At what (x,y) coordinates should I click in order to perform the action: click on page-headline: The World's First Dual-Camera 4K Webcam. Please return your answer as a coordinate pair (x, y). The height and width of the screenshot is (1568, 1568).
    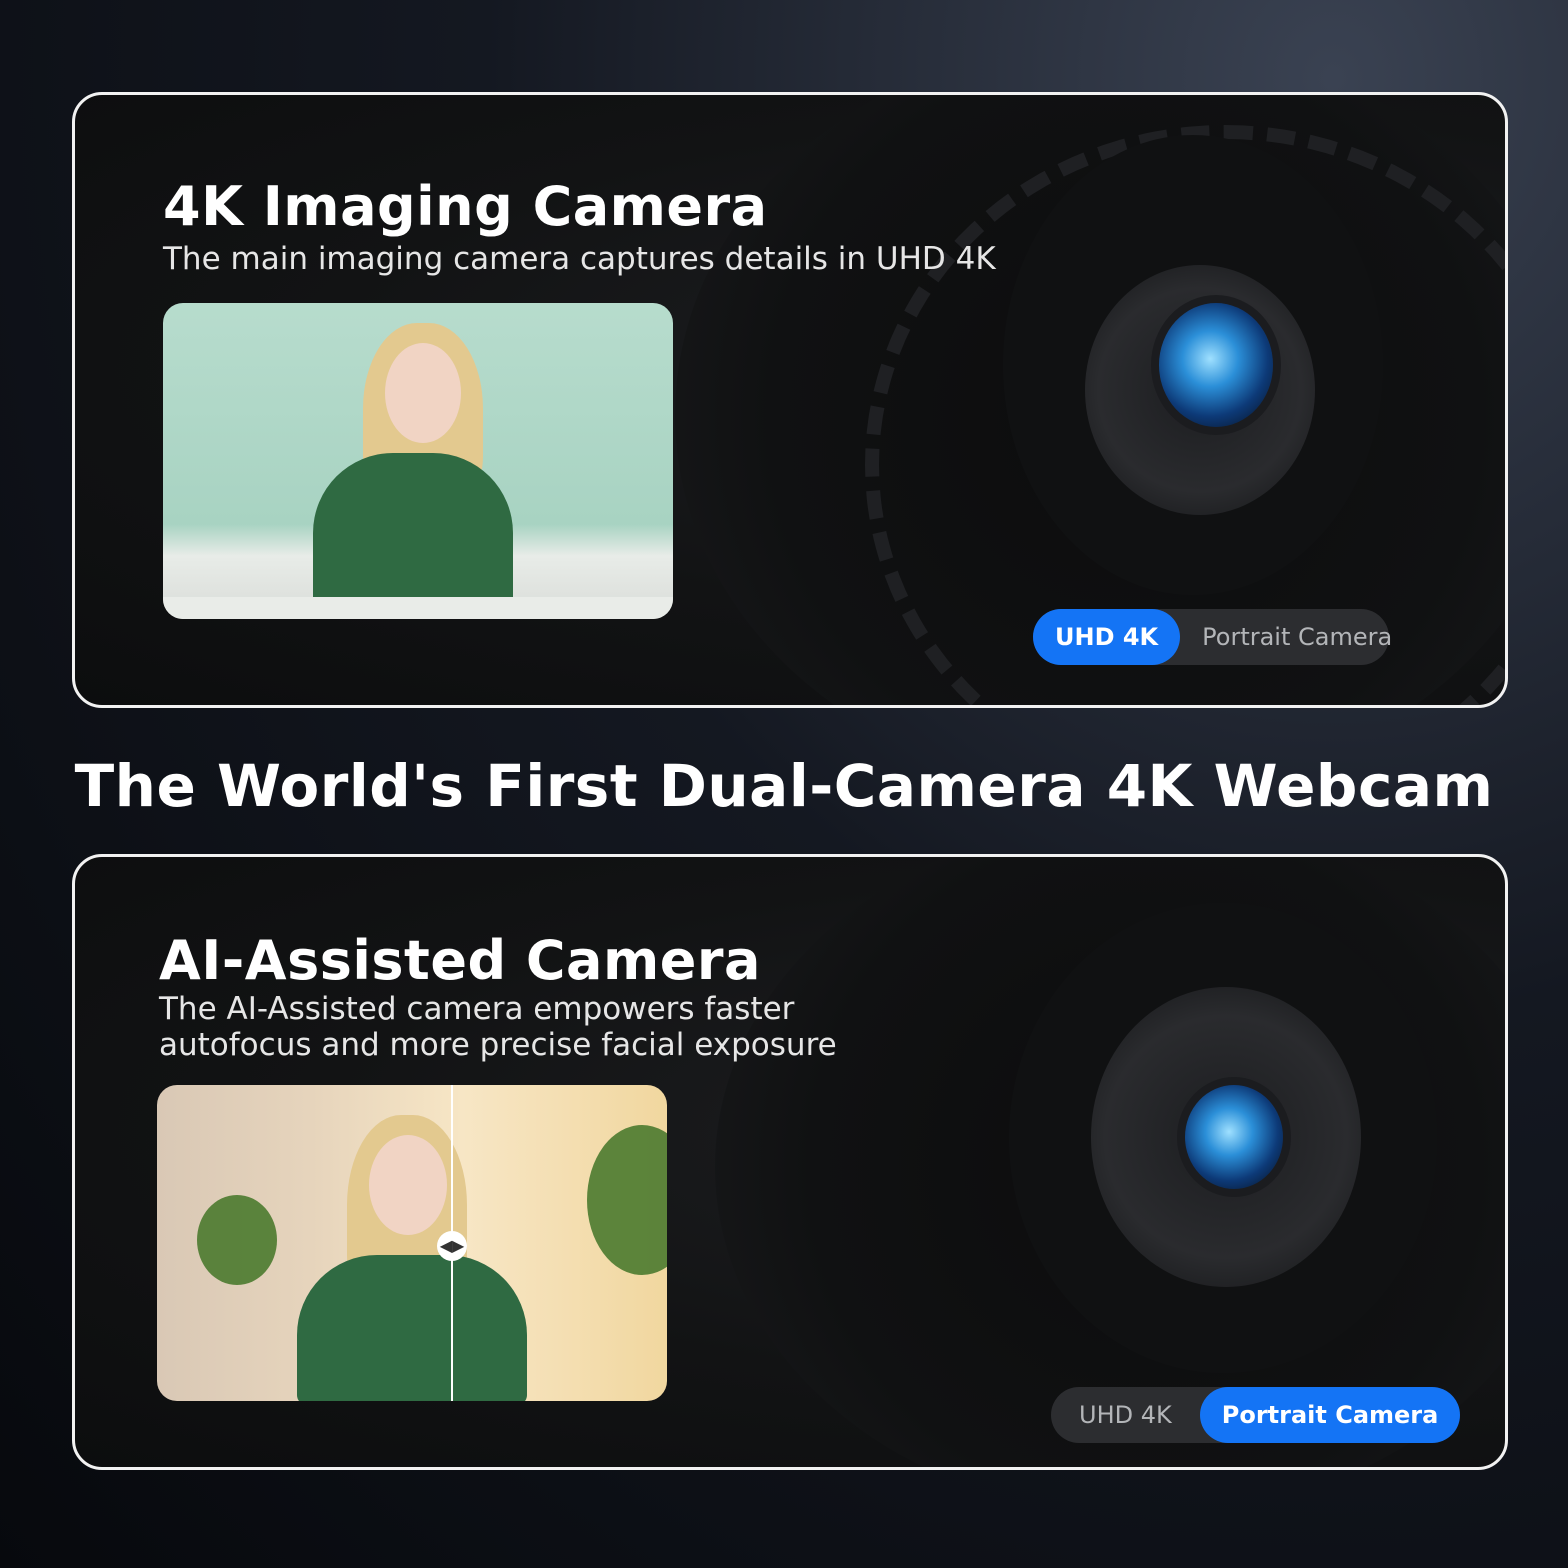
    Looking at the image, I should click on (784, 786).